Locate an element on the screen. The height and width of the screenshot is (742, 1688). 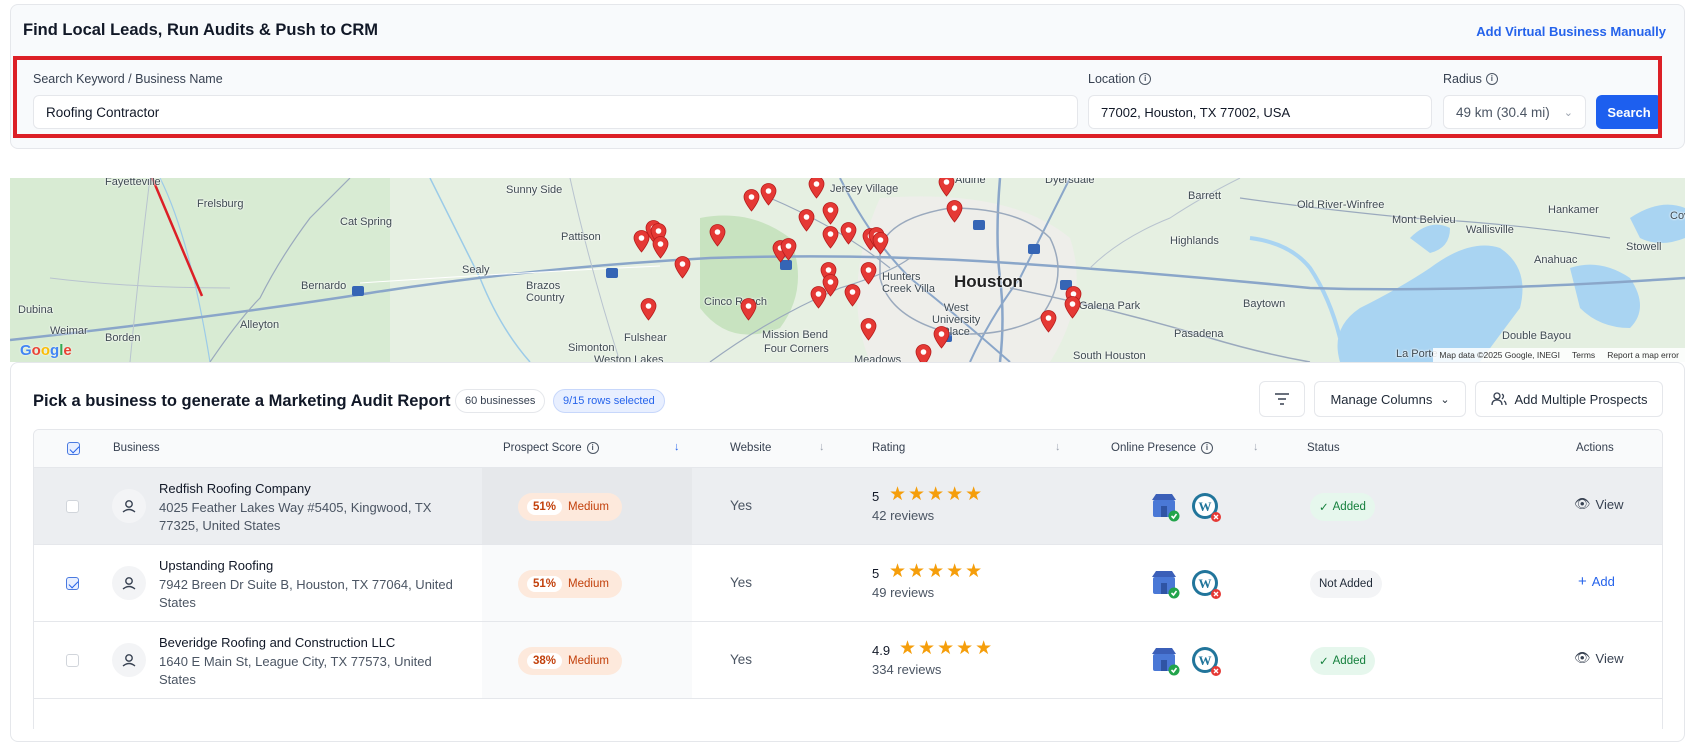
report-map-error-link: Report a map error is located at coordinates (1643, 355).